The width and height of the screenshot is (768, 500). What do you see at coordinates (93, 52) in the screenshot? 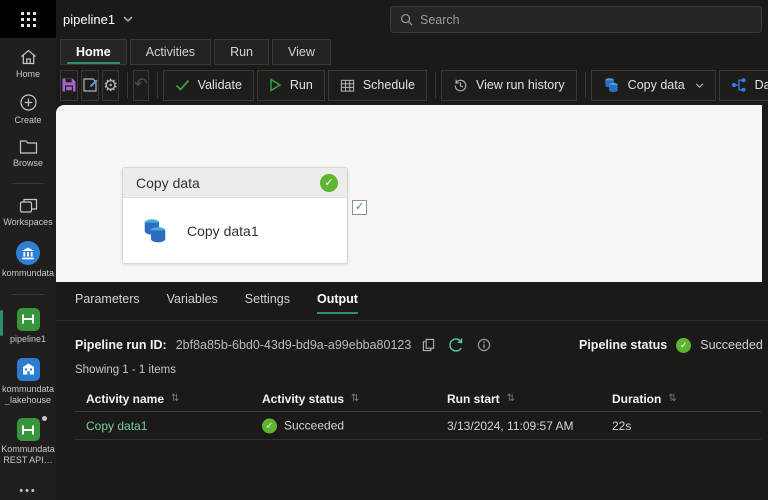
I see `tab-home: Home` at bounding box center [93, 52].